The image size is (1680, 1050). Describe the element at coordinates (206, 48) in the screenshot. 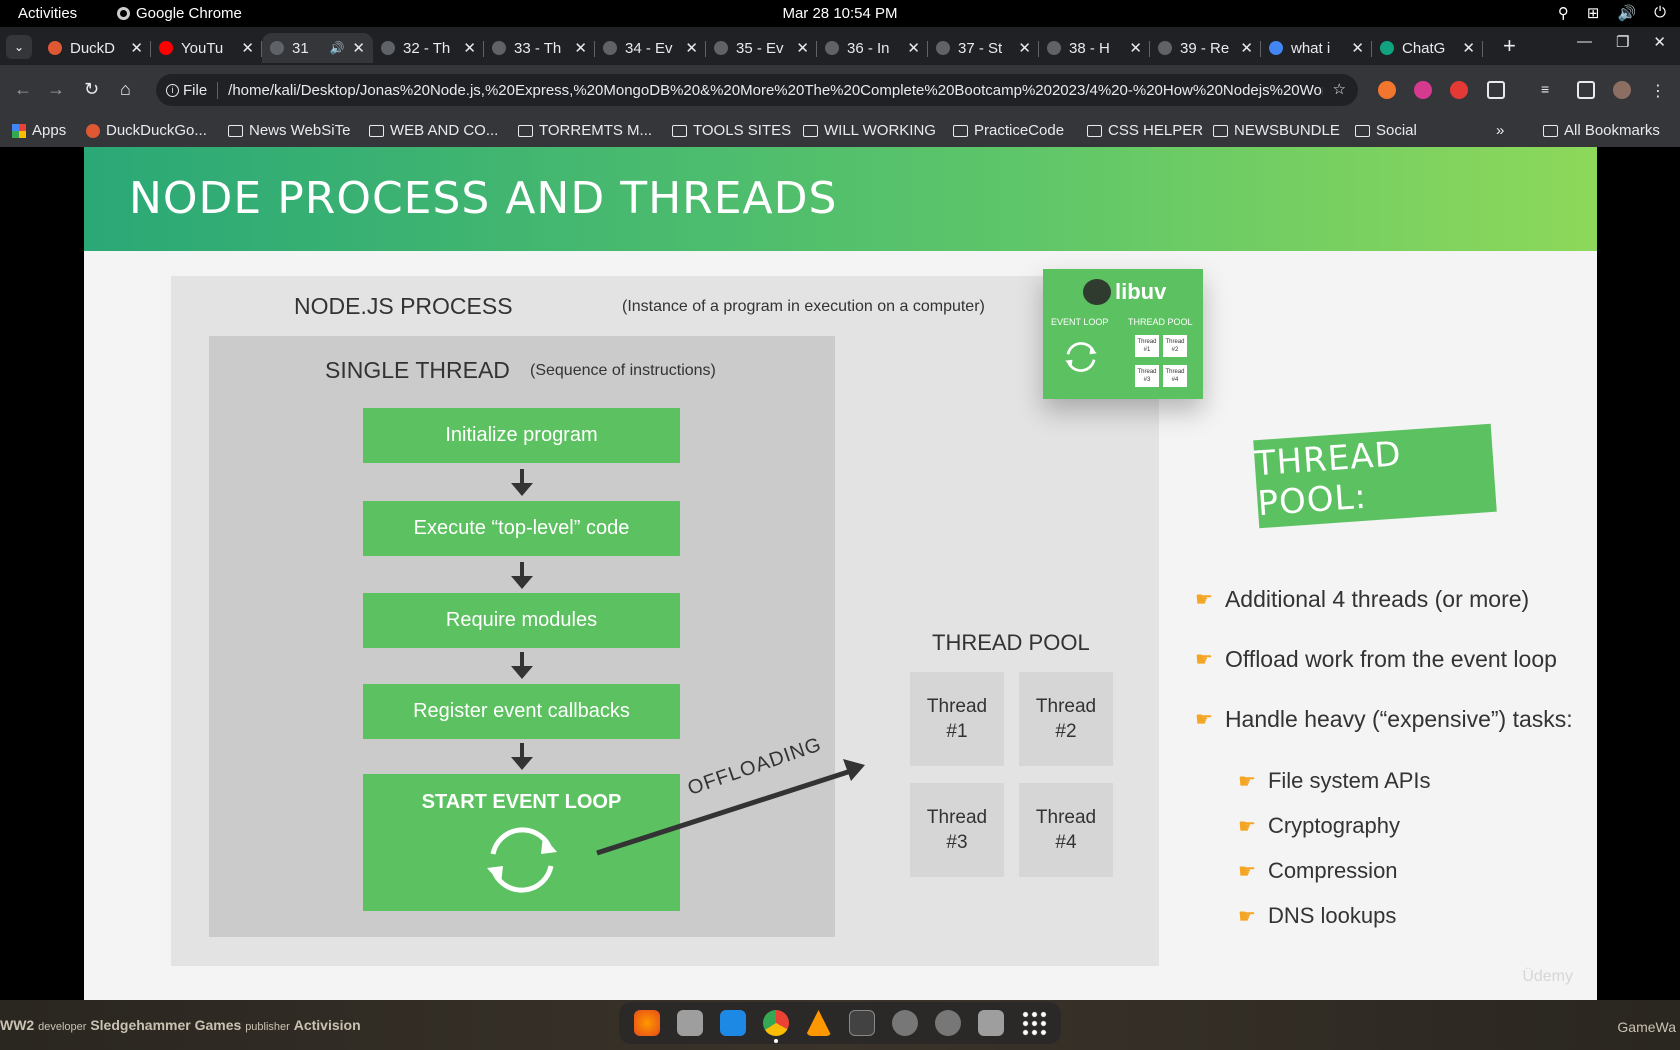

I see `browser-tab: YouTu ✕` at that location.